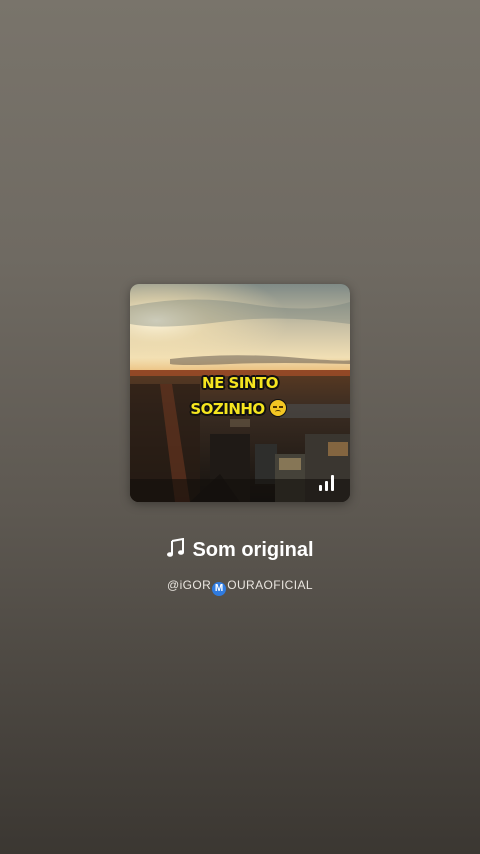 This screenshot has height=854, width=480. I want to click on sound-title: Som original, so click(240, 550).